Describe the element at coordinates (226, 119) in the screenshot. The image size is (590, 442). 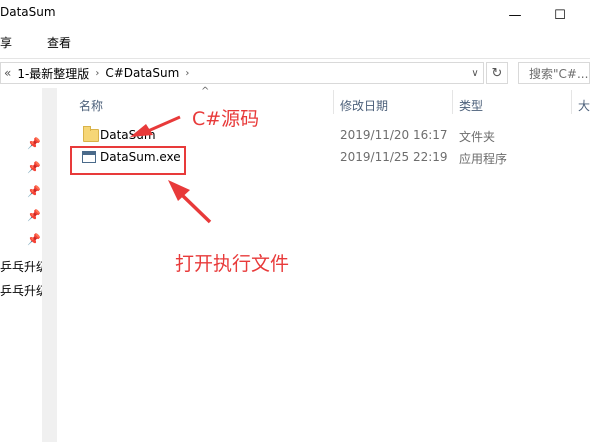
I see `annotation-csharp-source: C#源码` at that location.